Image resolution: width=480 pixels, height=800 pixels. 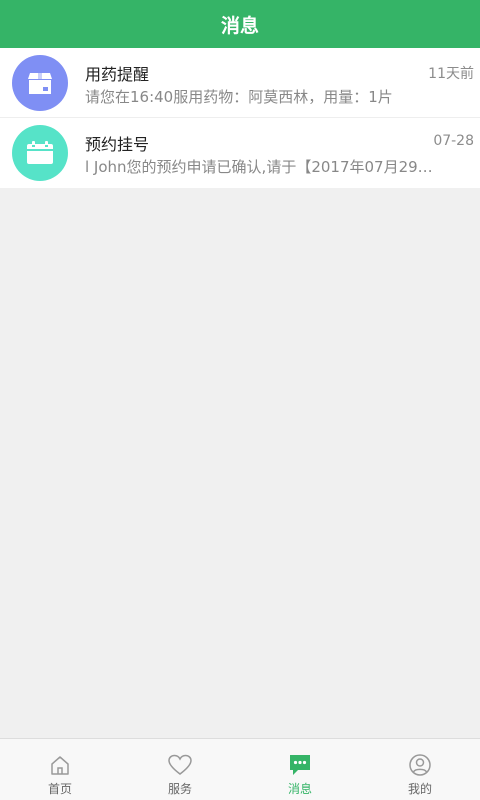 I want to click on medicine-box-icon, so click(x=40, y=83).